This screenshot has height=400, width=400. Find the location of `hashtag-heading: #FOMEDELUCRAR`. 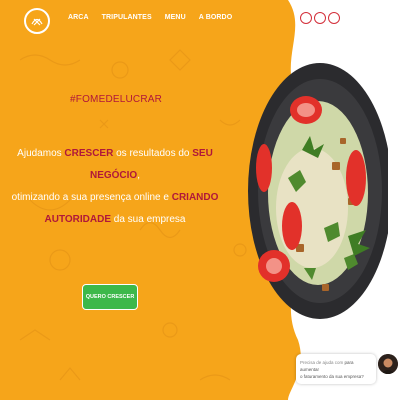

hashtag-heading: #FOMEDELUCRAR is located at coordinates (116, 99).